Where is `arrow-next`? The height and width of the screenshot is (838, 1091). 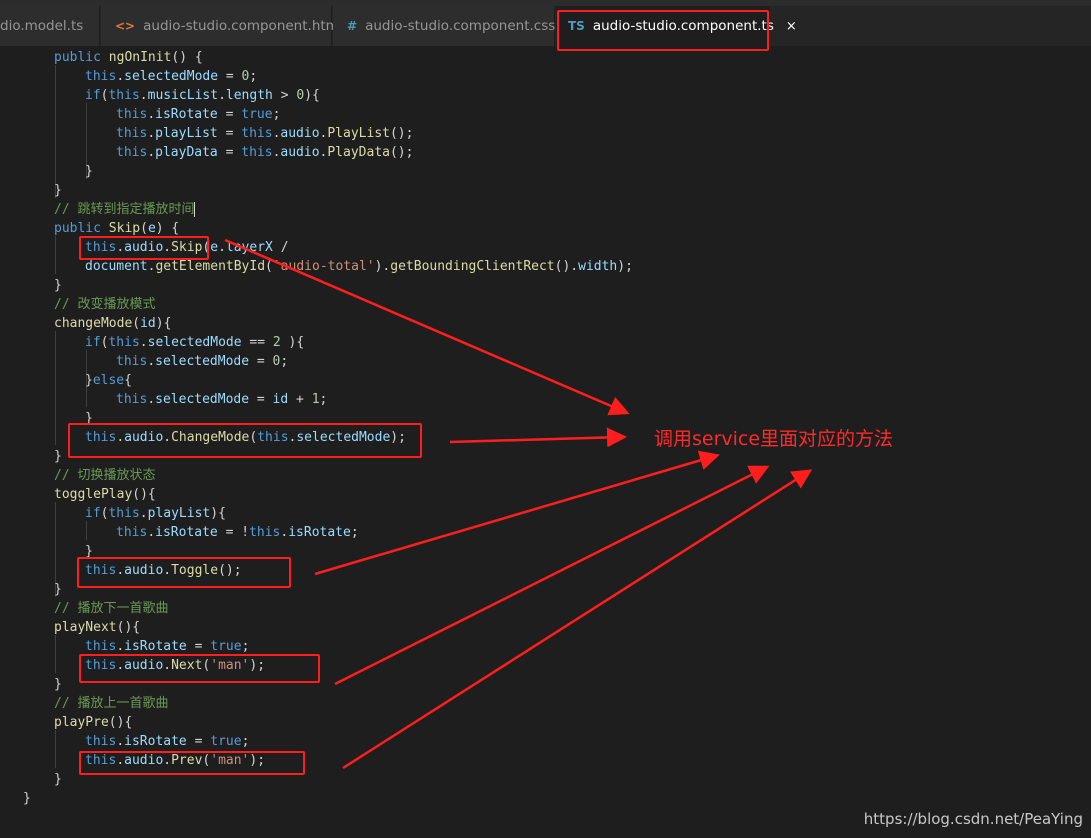 arrow-next is located at coordinates (552, 575).